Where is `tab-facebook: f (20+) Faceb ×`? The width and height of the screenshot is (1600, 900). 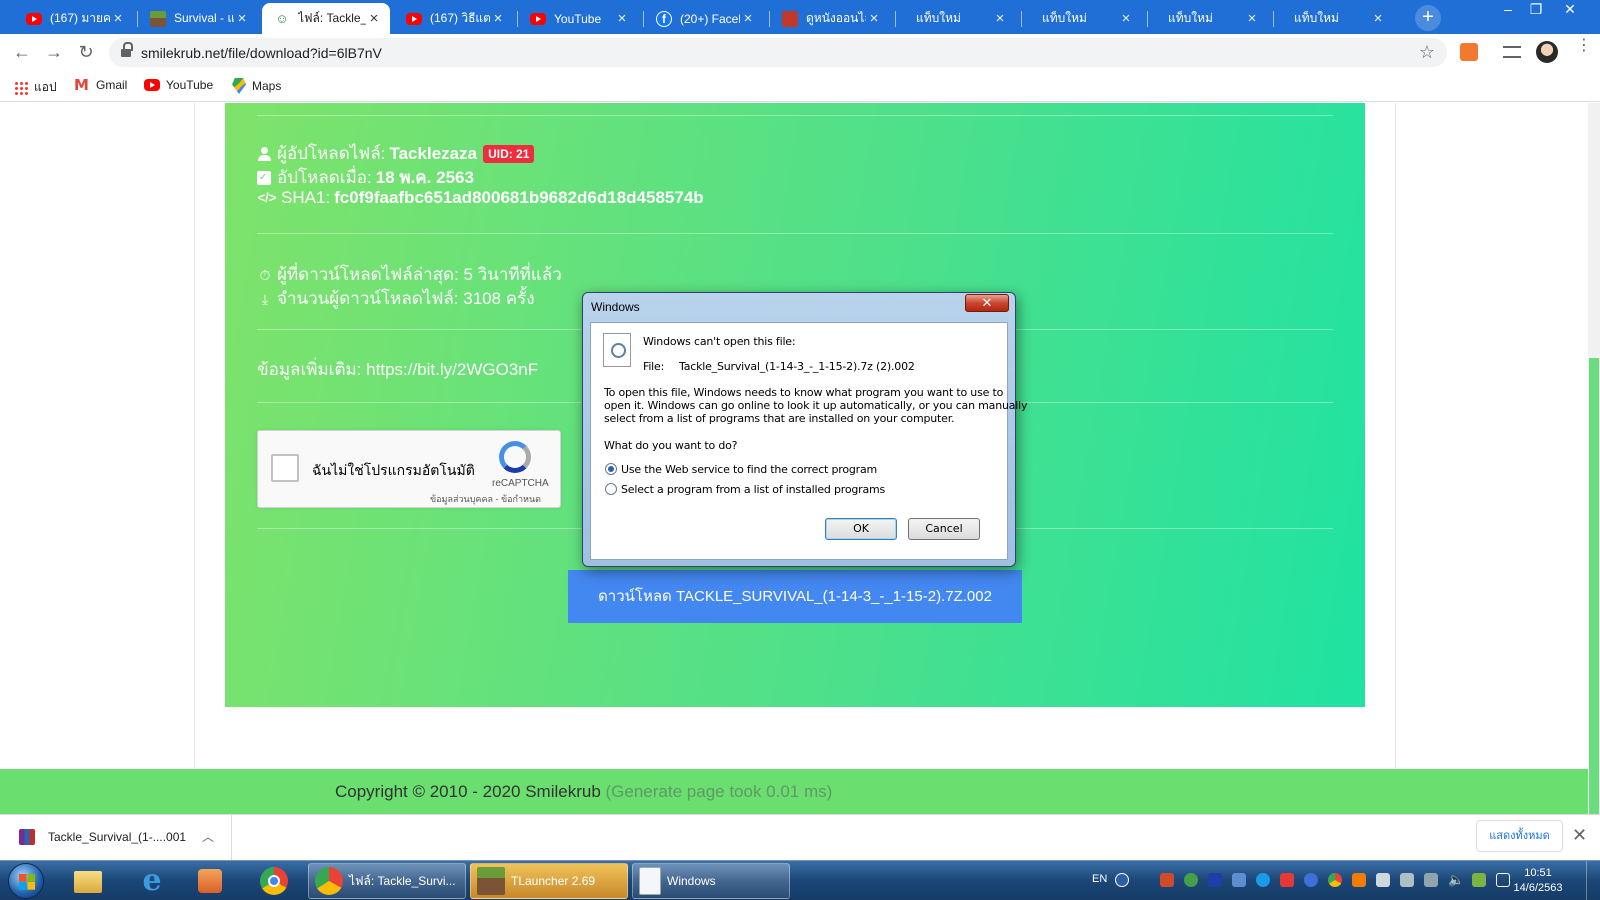 tab-facebook: f (20+) Faceb × is located at coordinates (704, 18).